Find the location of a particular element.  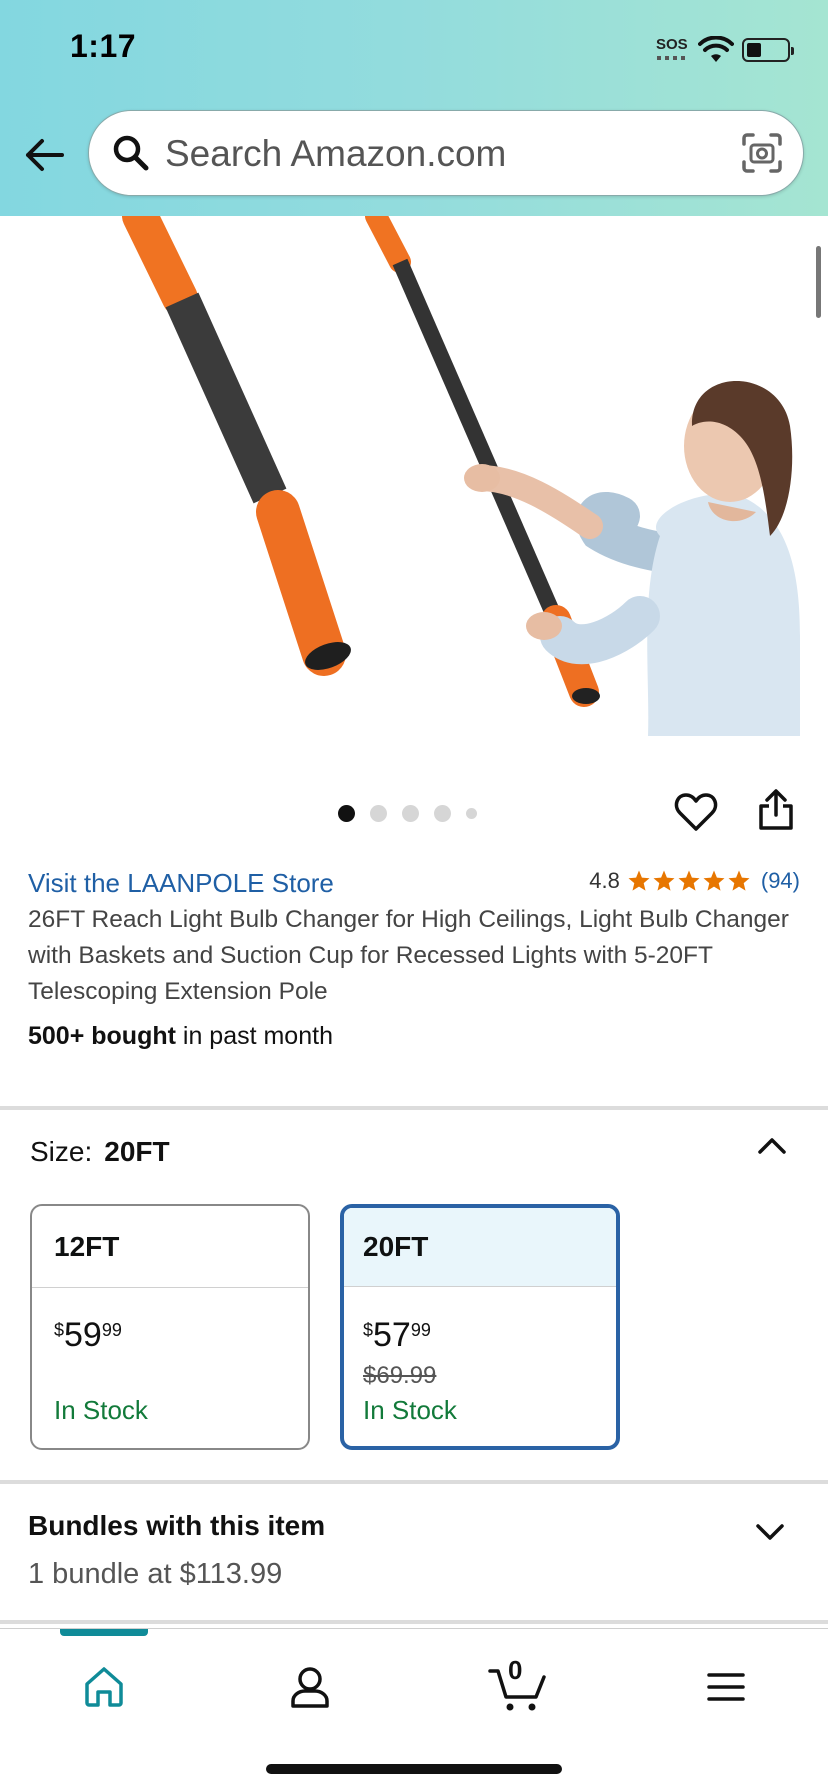

nav-active-indicator is located at coordinates (104, 1632).